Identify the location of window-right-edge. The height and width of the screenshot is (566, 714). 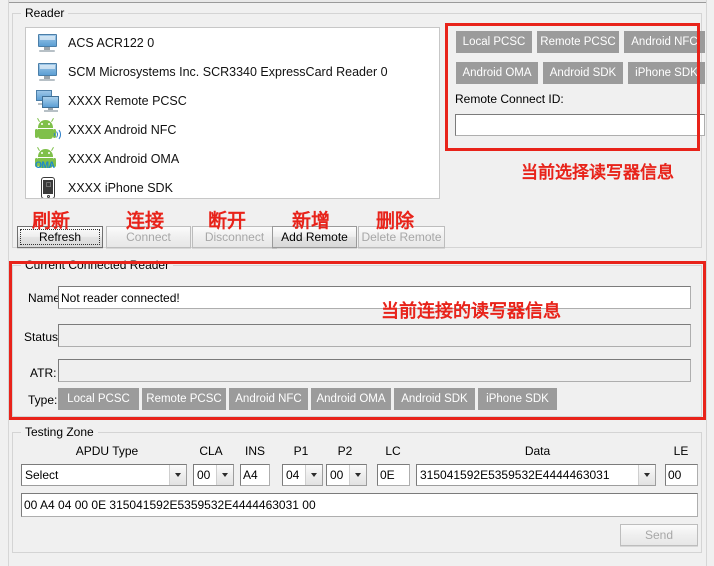
(710, 283).